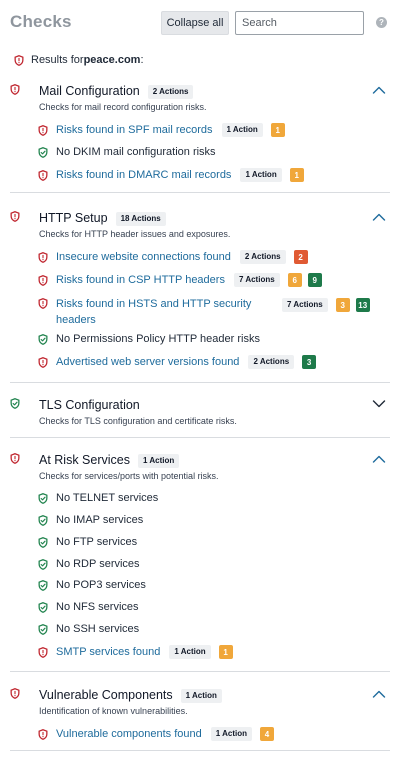  Describe the element at coordinates (98, 498) in the screenshot. I see `check-item: No TELNET services` at that location.